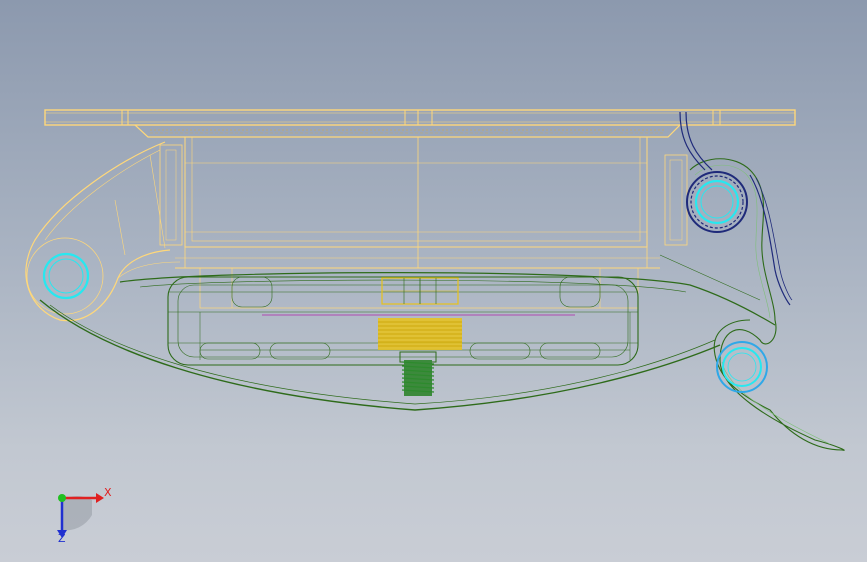 The image size is (867, 562). What do you see at coordinates (103, 231) in the screenshot?
I see `left-link-arm` at bounding box center [103, 231].